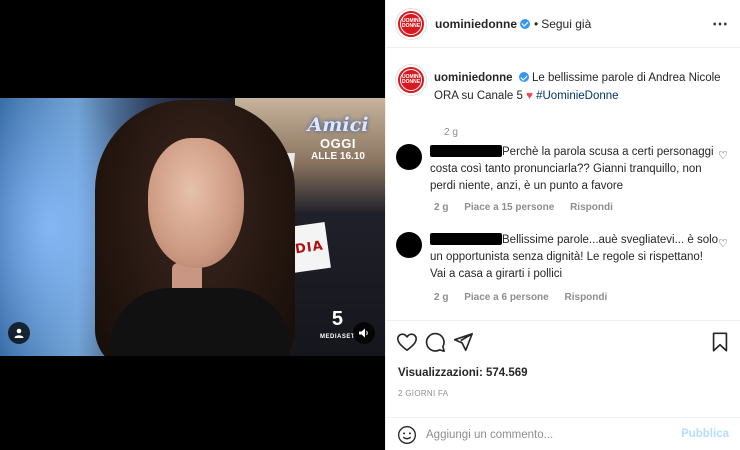  I want to click on emoji-icon, so click(407, 435).